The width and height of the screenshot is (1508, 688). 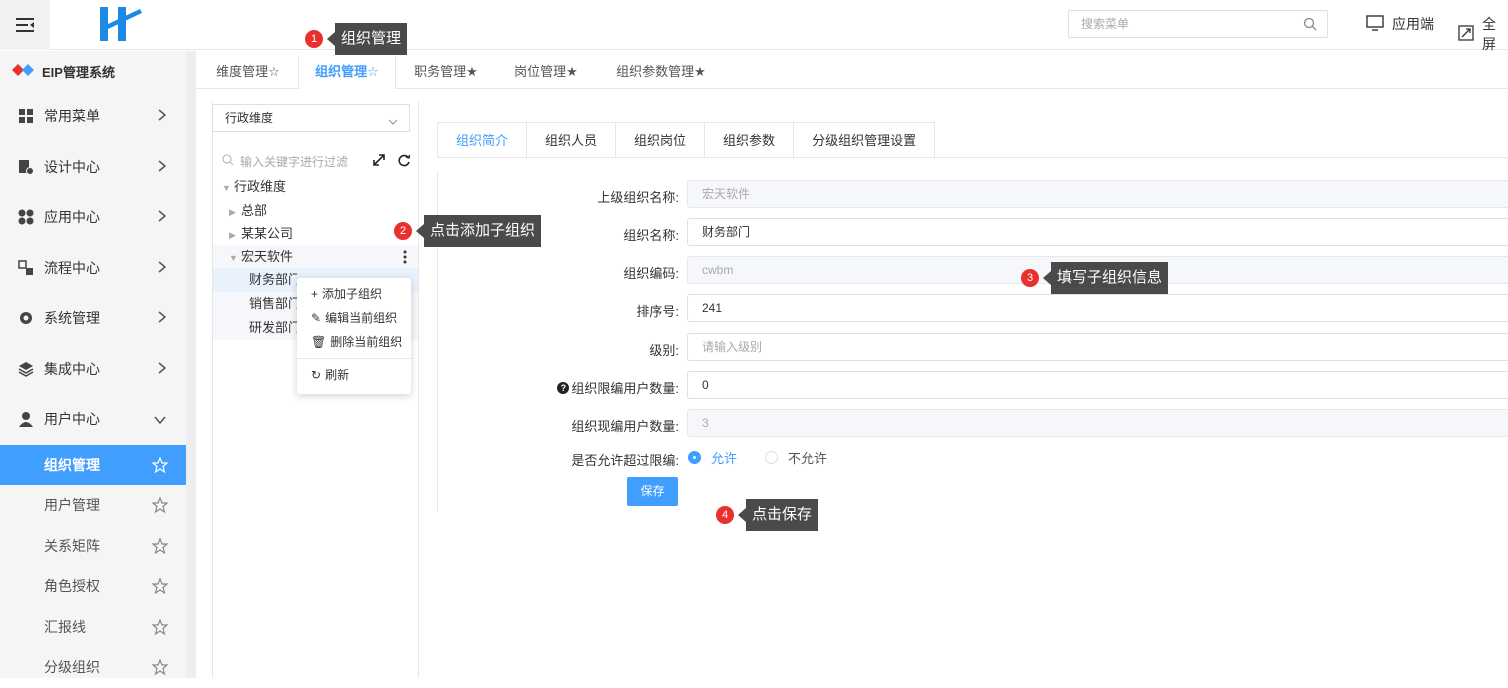 I want to click on logo, so click(x=121, y=23).